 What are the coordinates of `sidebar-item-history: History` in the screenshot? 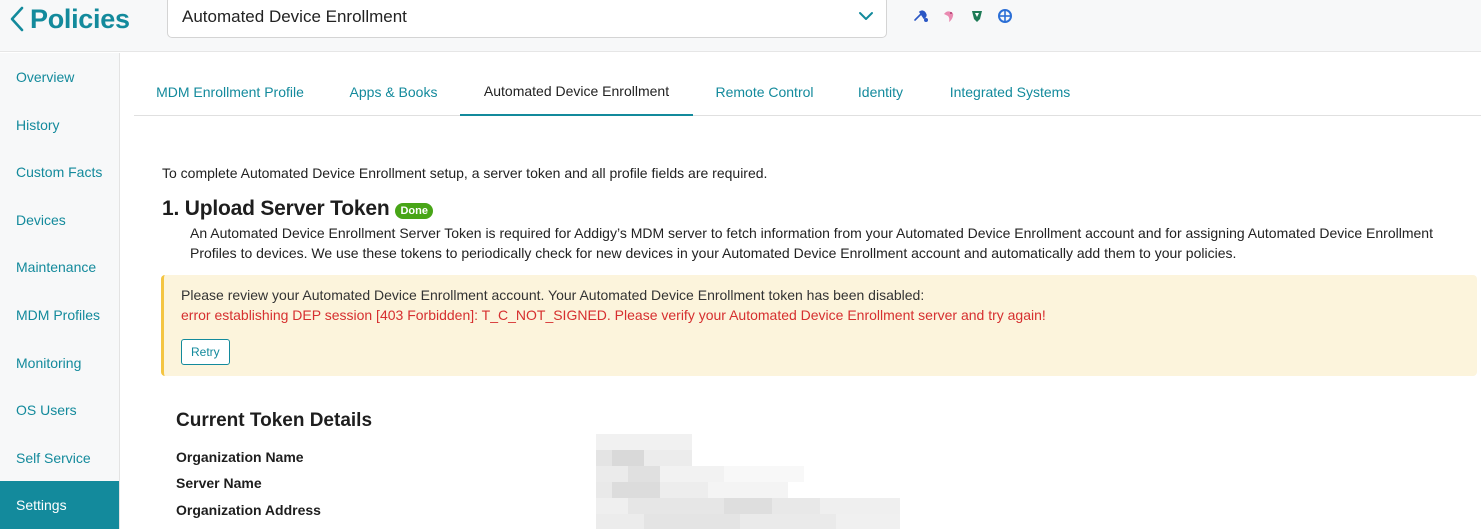 It's located at (59, 125).